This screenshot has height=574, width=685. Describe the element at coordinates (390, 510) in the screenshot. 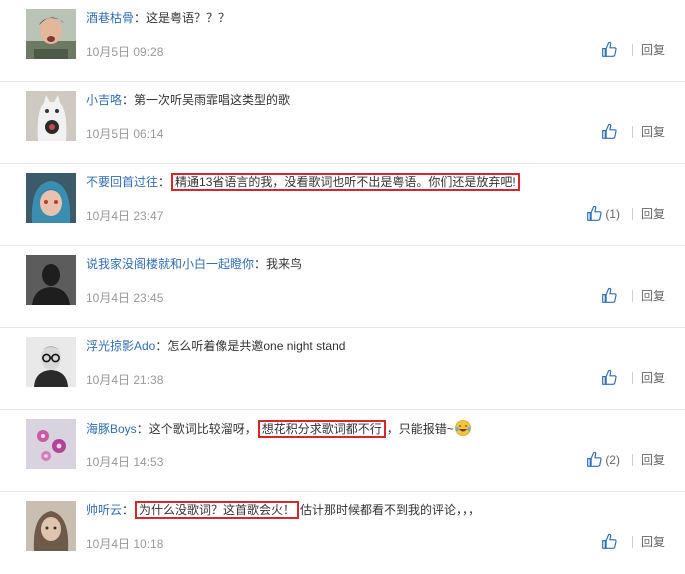

I see `comment-text-after: 估计那时候都看不到我的评论，，，` at that location.